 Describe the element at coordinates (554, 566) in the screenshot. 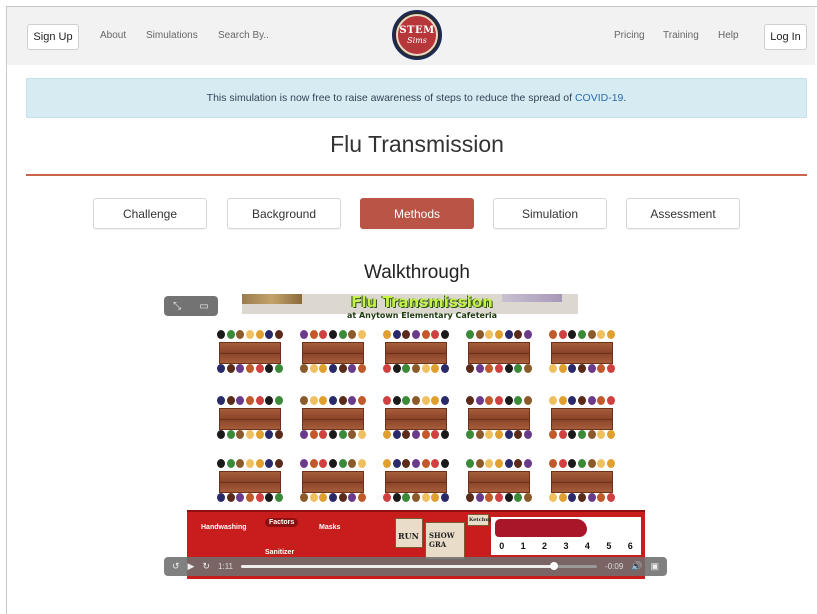

I see `progress-knob` at that location.